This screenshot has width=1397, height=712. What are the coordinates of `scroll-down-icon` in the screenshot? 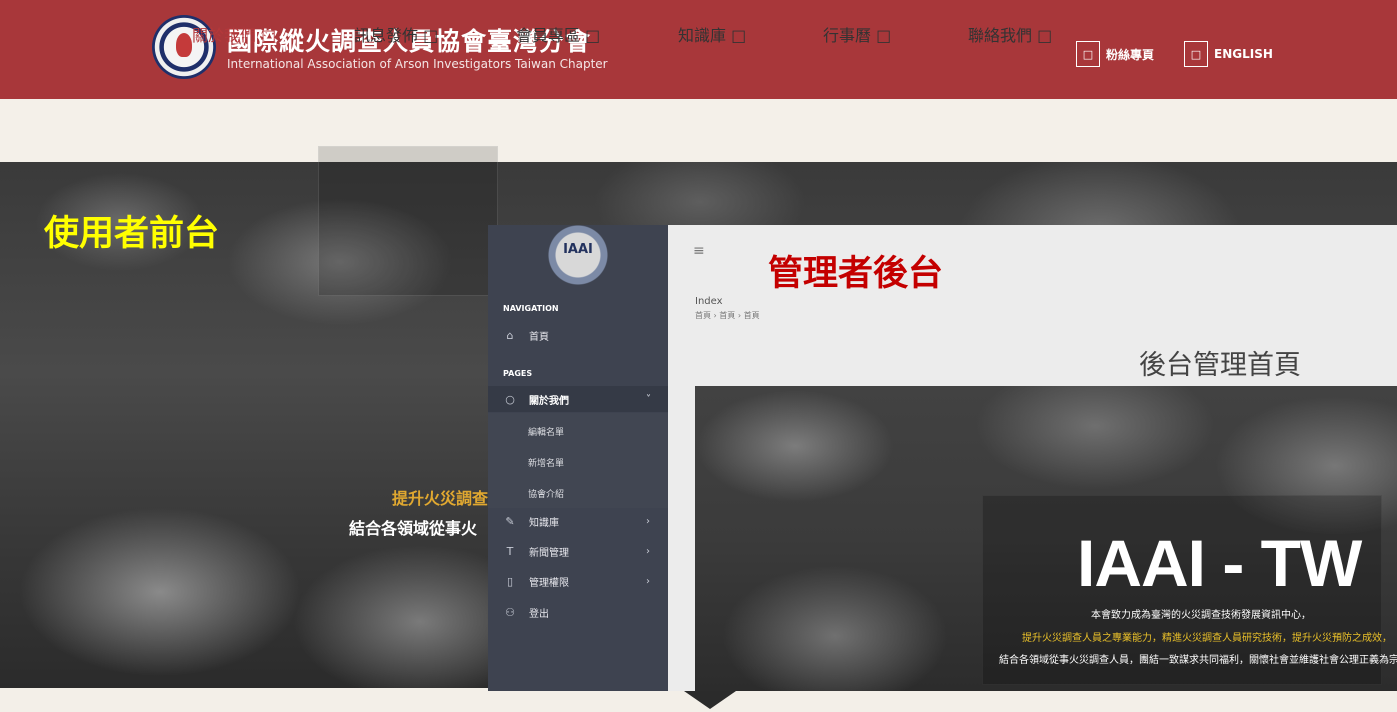 It's located at (710, 700).